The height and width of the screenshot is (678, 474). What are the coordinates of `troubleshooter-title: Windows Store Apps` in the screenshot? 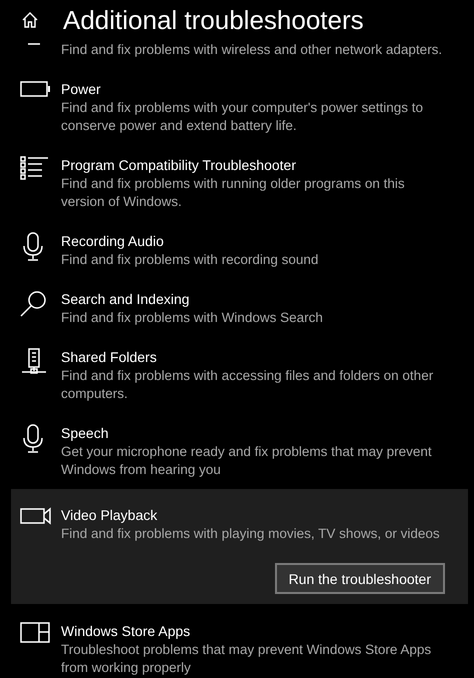 It's located at (254, 631).